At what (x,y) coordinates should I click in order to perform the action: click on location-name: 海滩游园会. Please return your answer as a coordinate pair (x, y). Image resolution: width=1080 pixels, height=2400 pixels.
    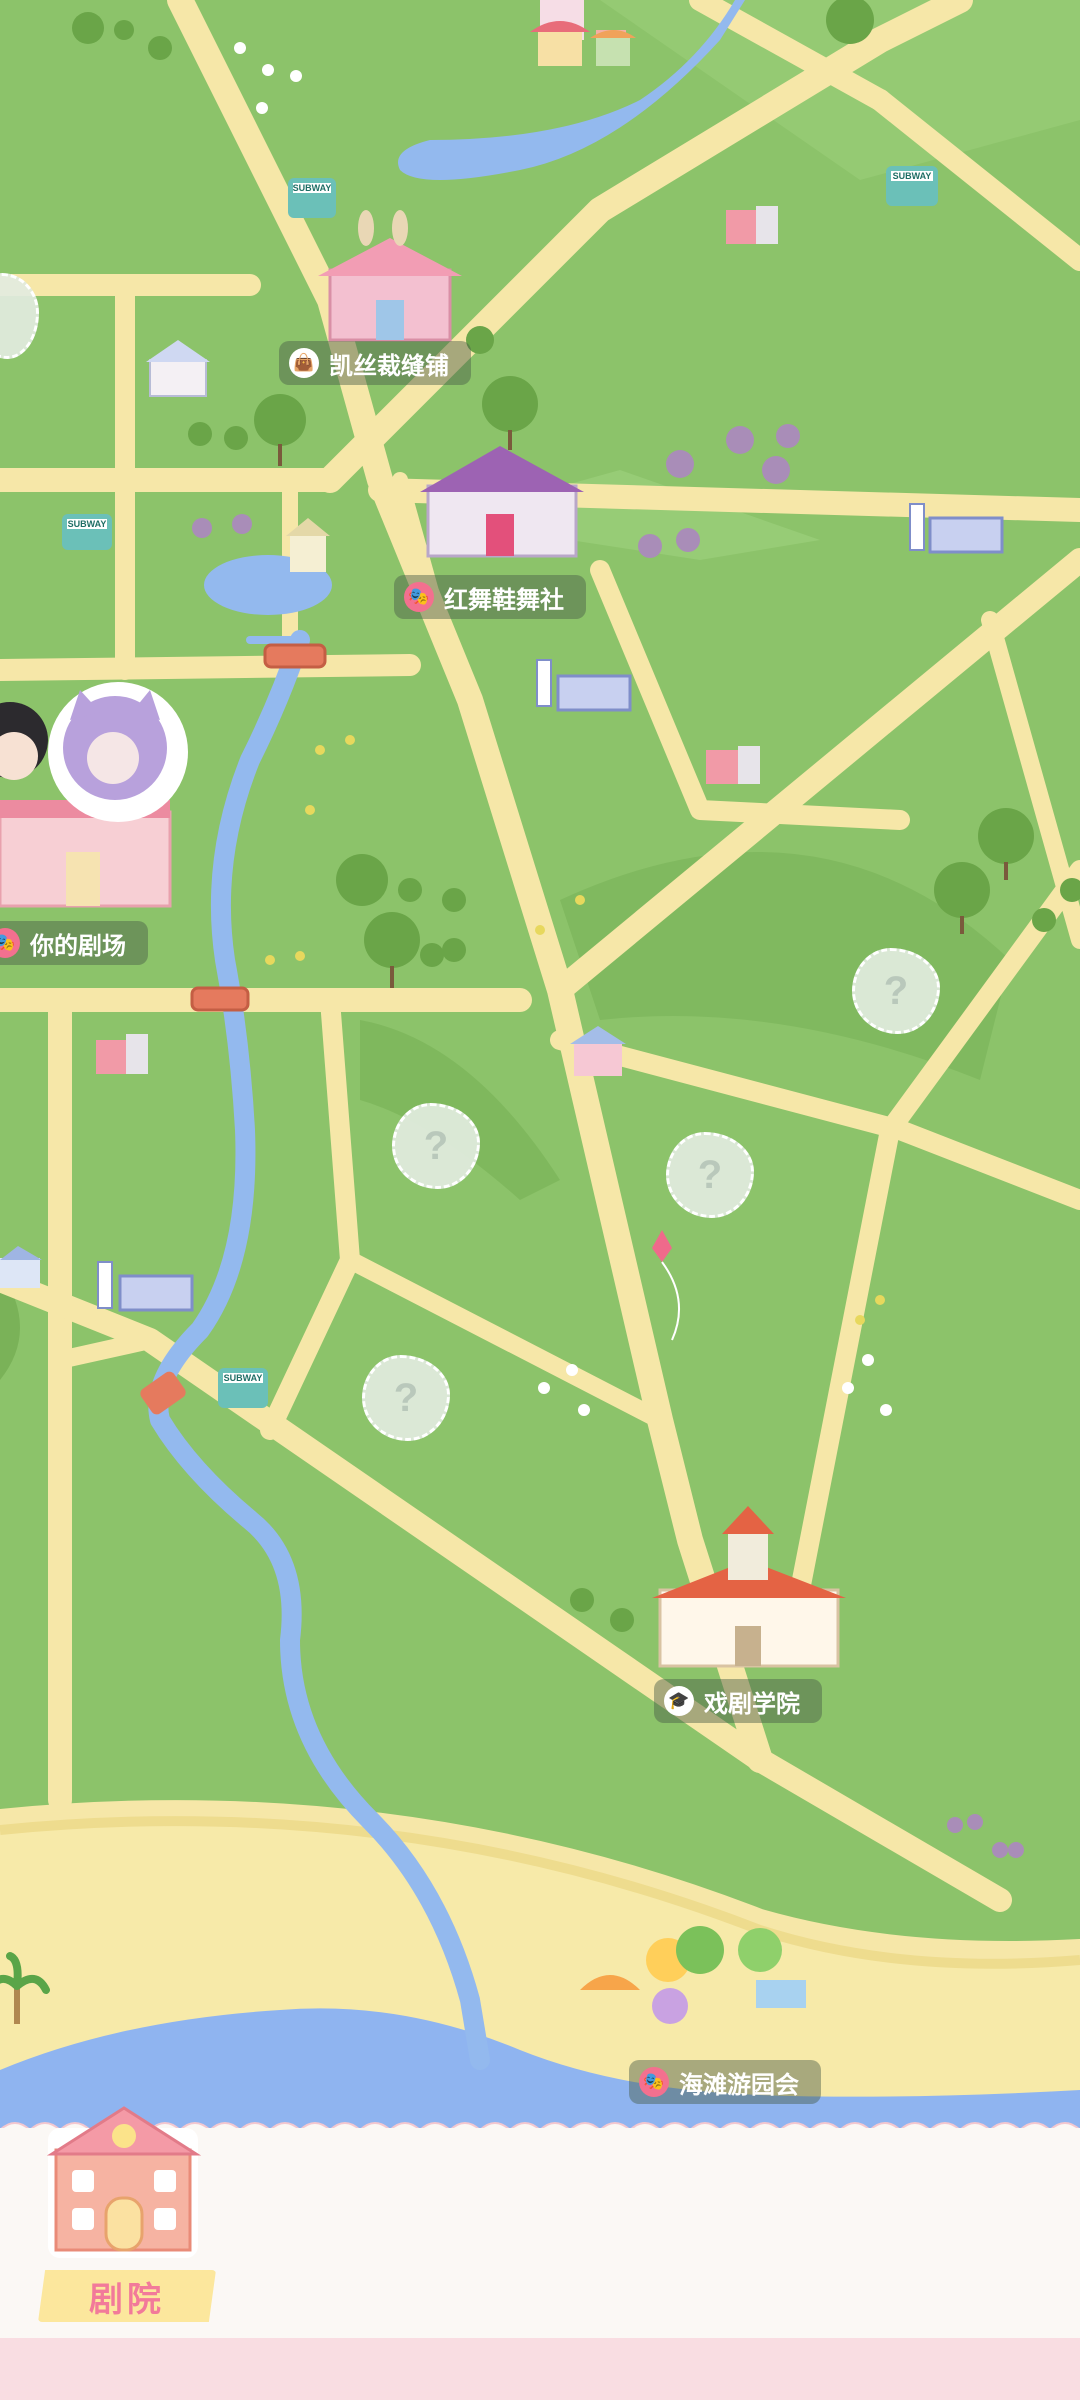
    Looking at the image, I should click on (739, 2085).